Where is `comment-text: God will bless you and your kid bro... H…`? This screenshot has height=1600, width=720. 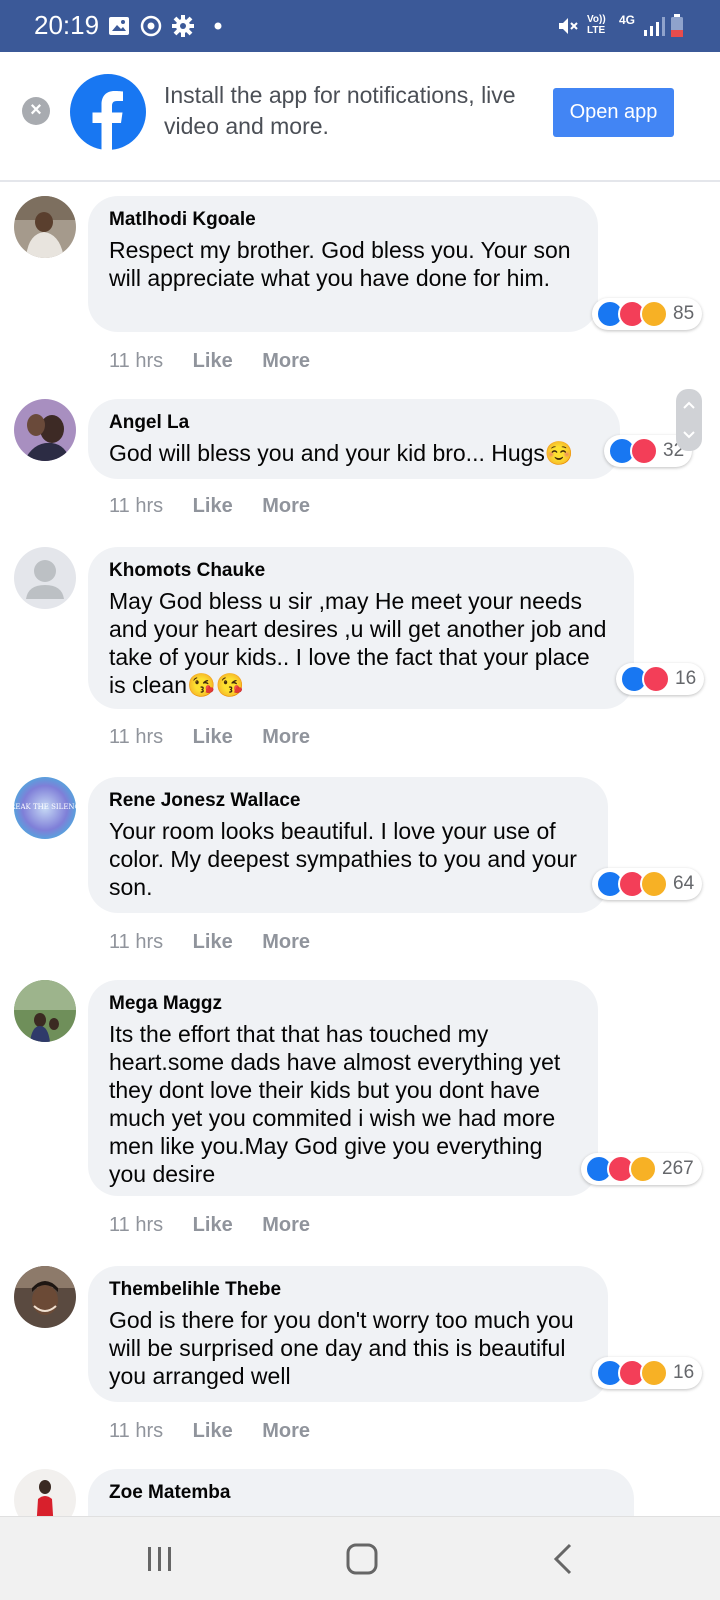
comment-text: God will bless you and your kid bro... H… is located at coordinates (341, 453).